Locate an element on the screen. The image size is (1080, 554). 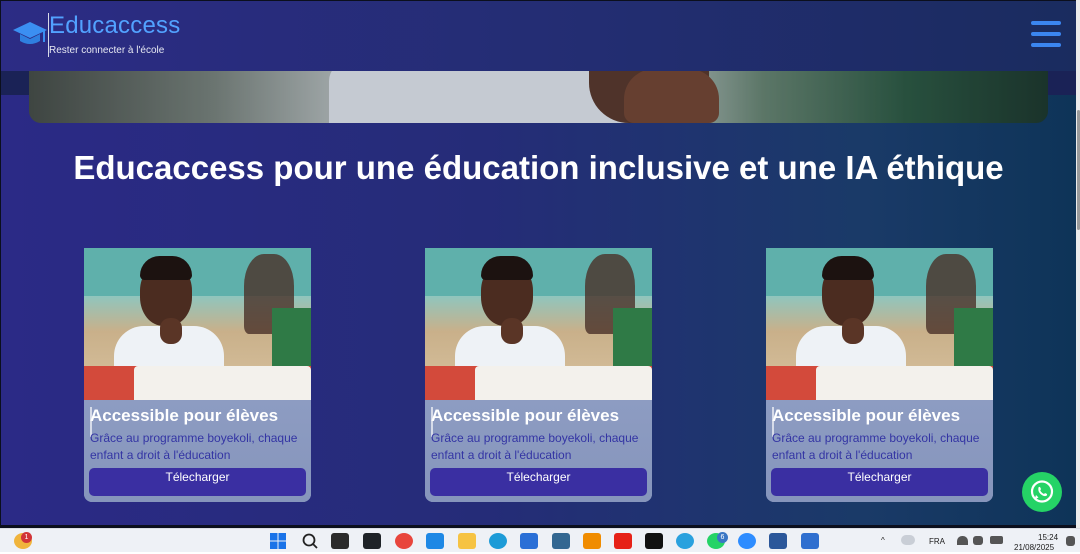
hamburger-menu-button is located at coordinates (1046, 35).